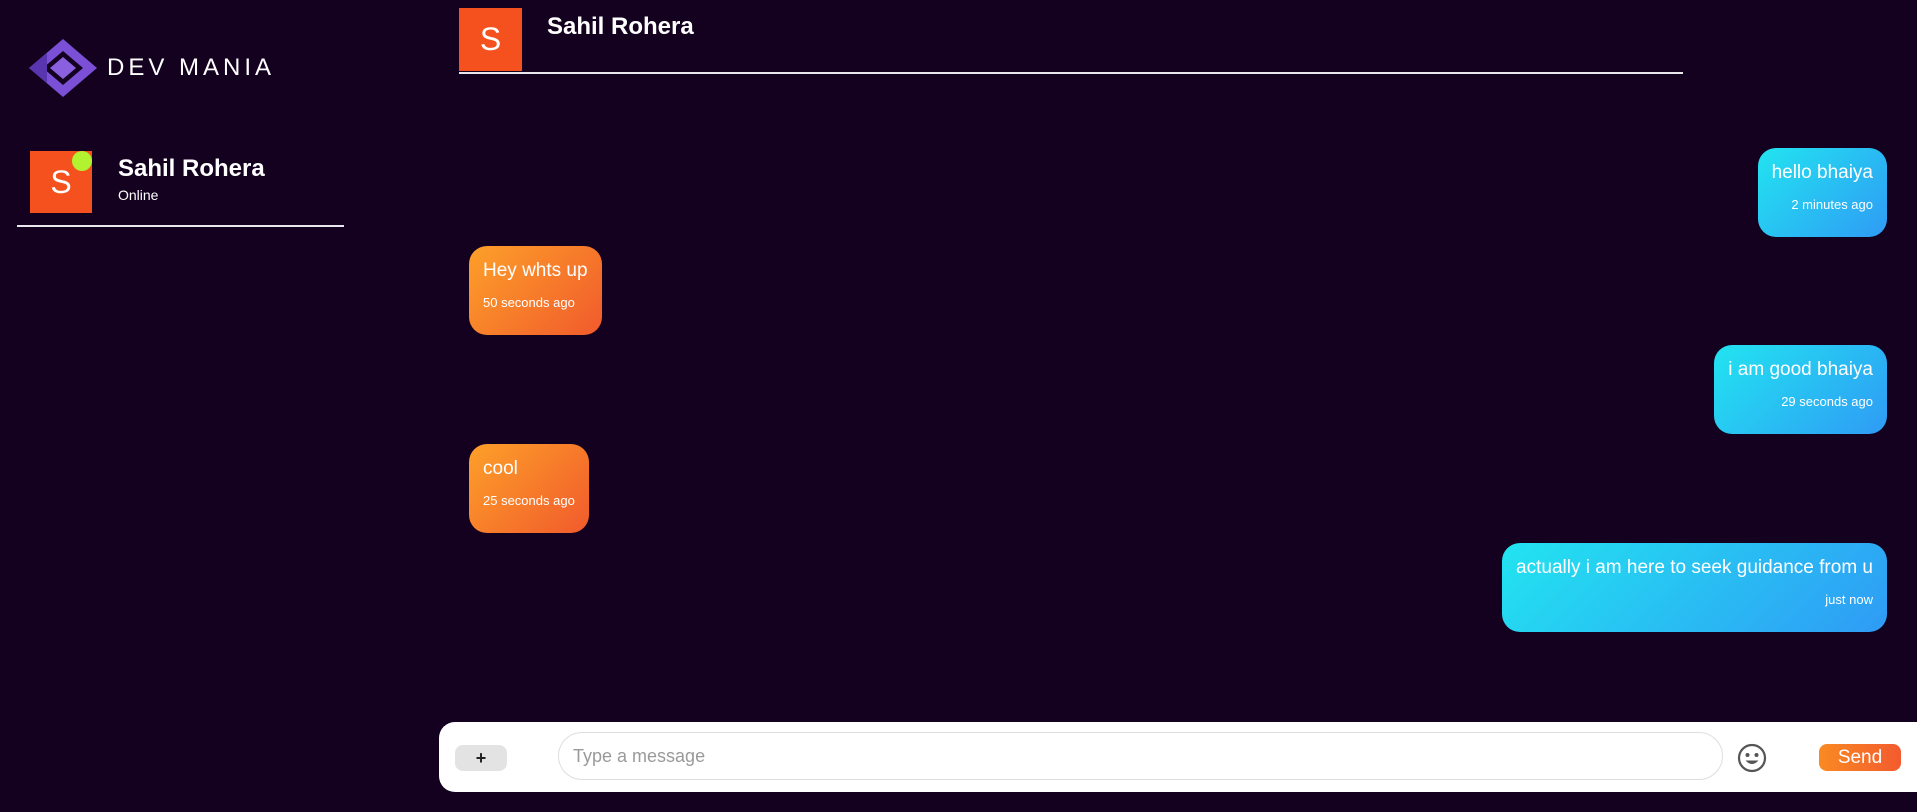 Image resolution: width=1917 pixels, height=812 pixels. I want to click on message-text: hello bhaiya, so click(1822, 172).